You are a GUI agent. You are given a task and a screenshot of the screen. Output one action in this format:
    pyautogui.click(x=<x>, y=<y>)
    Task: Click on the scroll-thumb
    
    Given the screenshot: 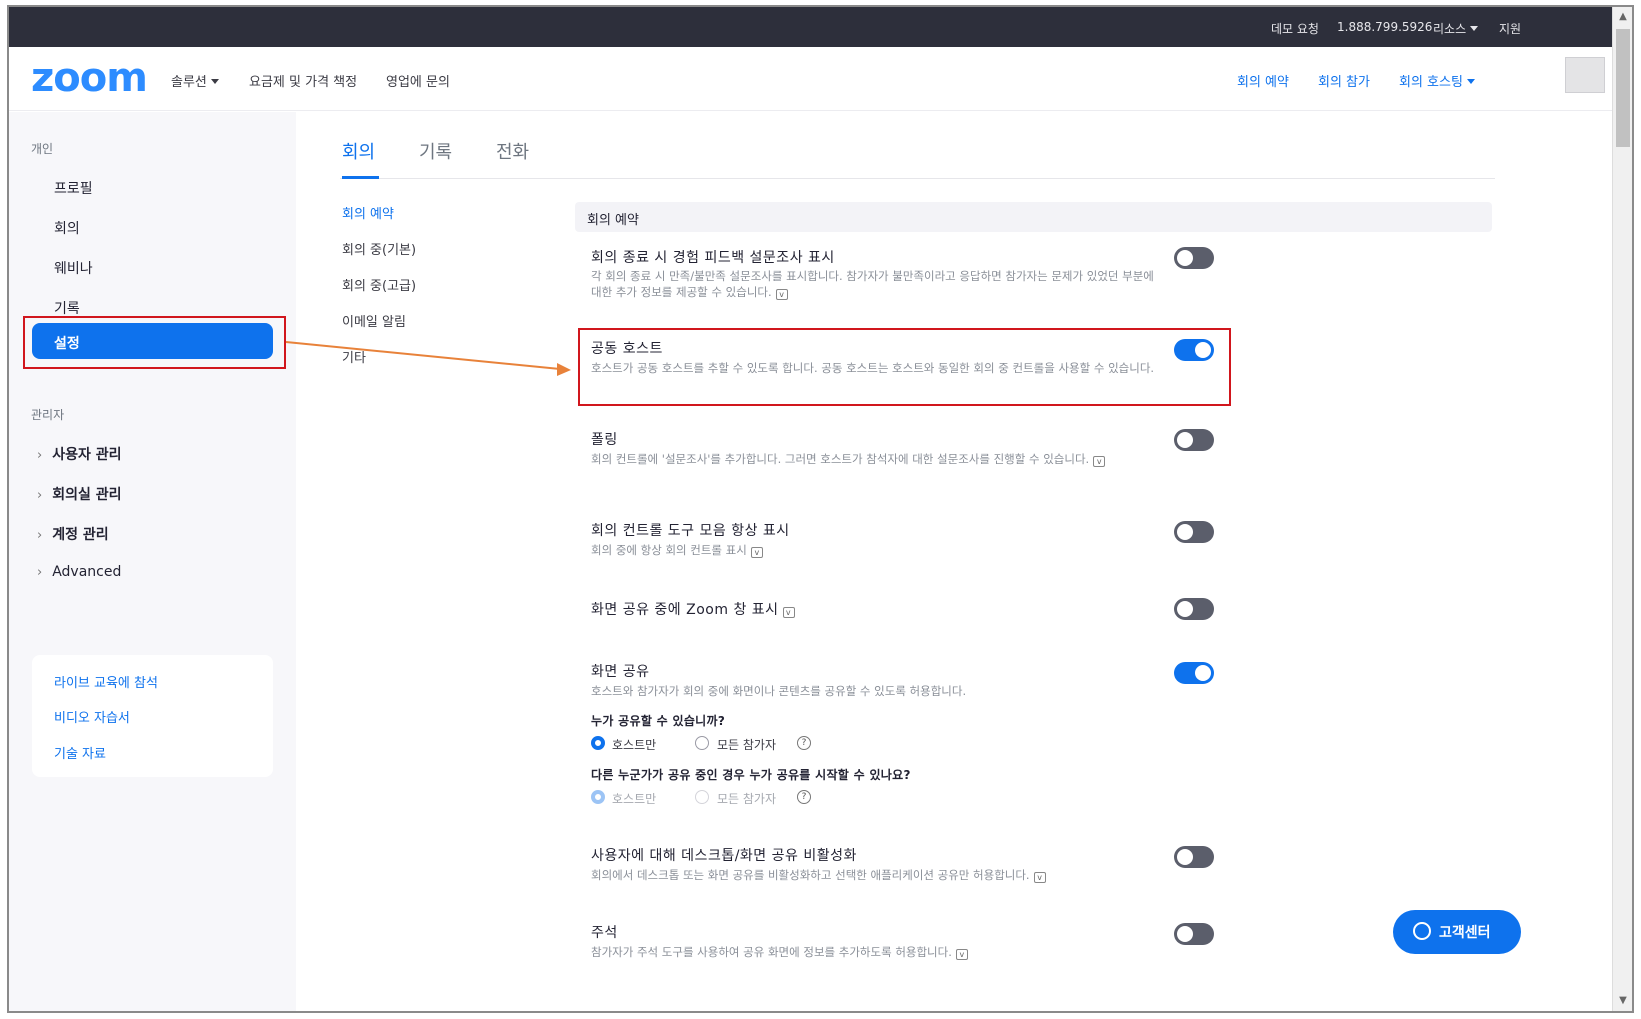 What is the action you would take?
    pyautogui.click(x=1623, y=88)
    